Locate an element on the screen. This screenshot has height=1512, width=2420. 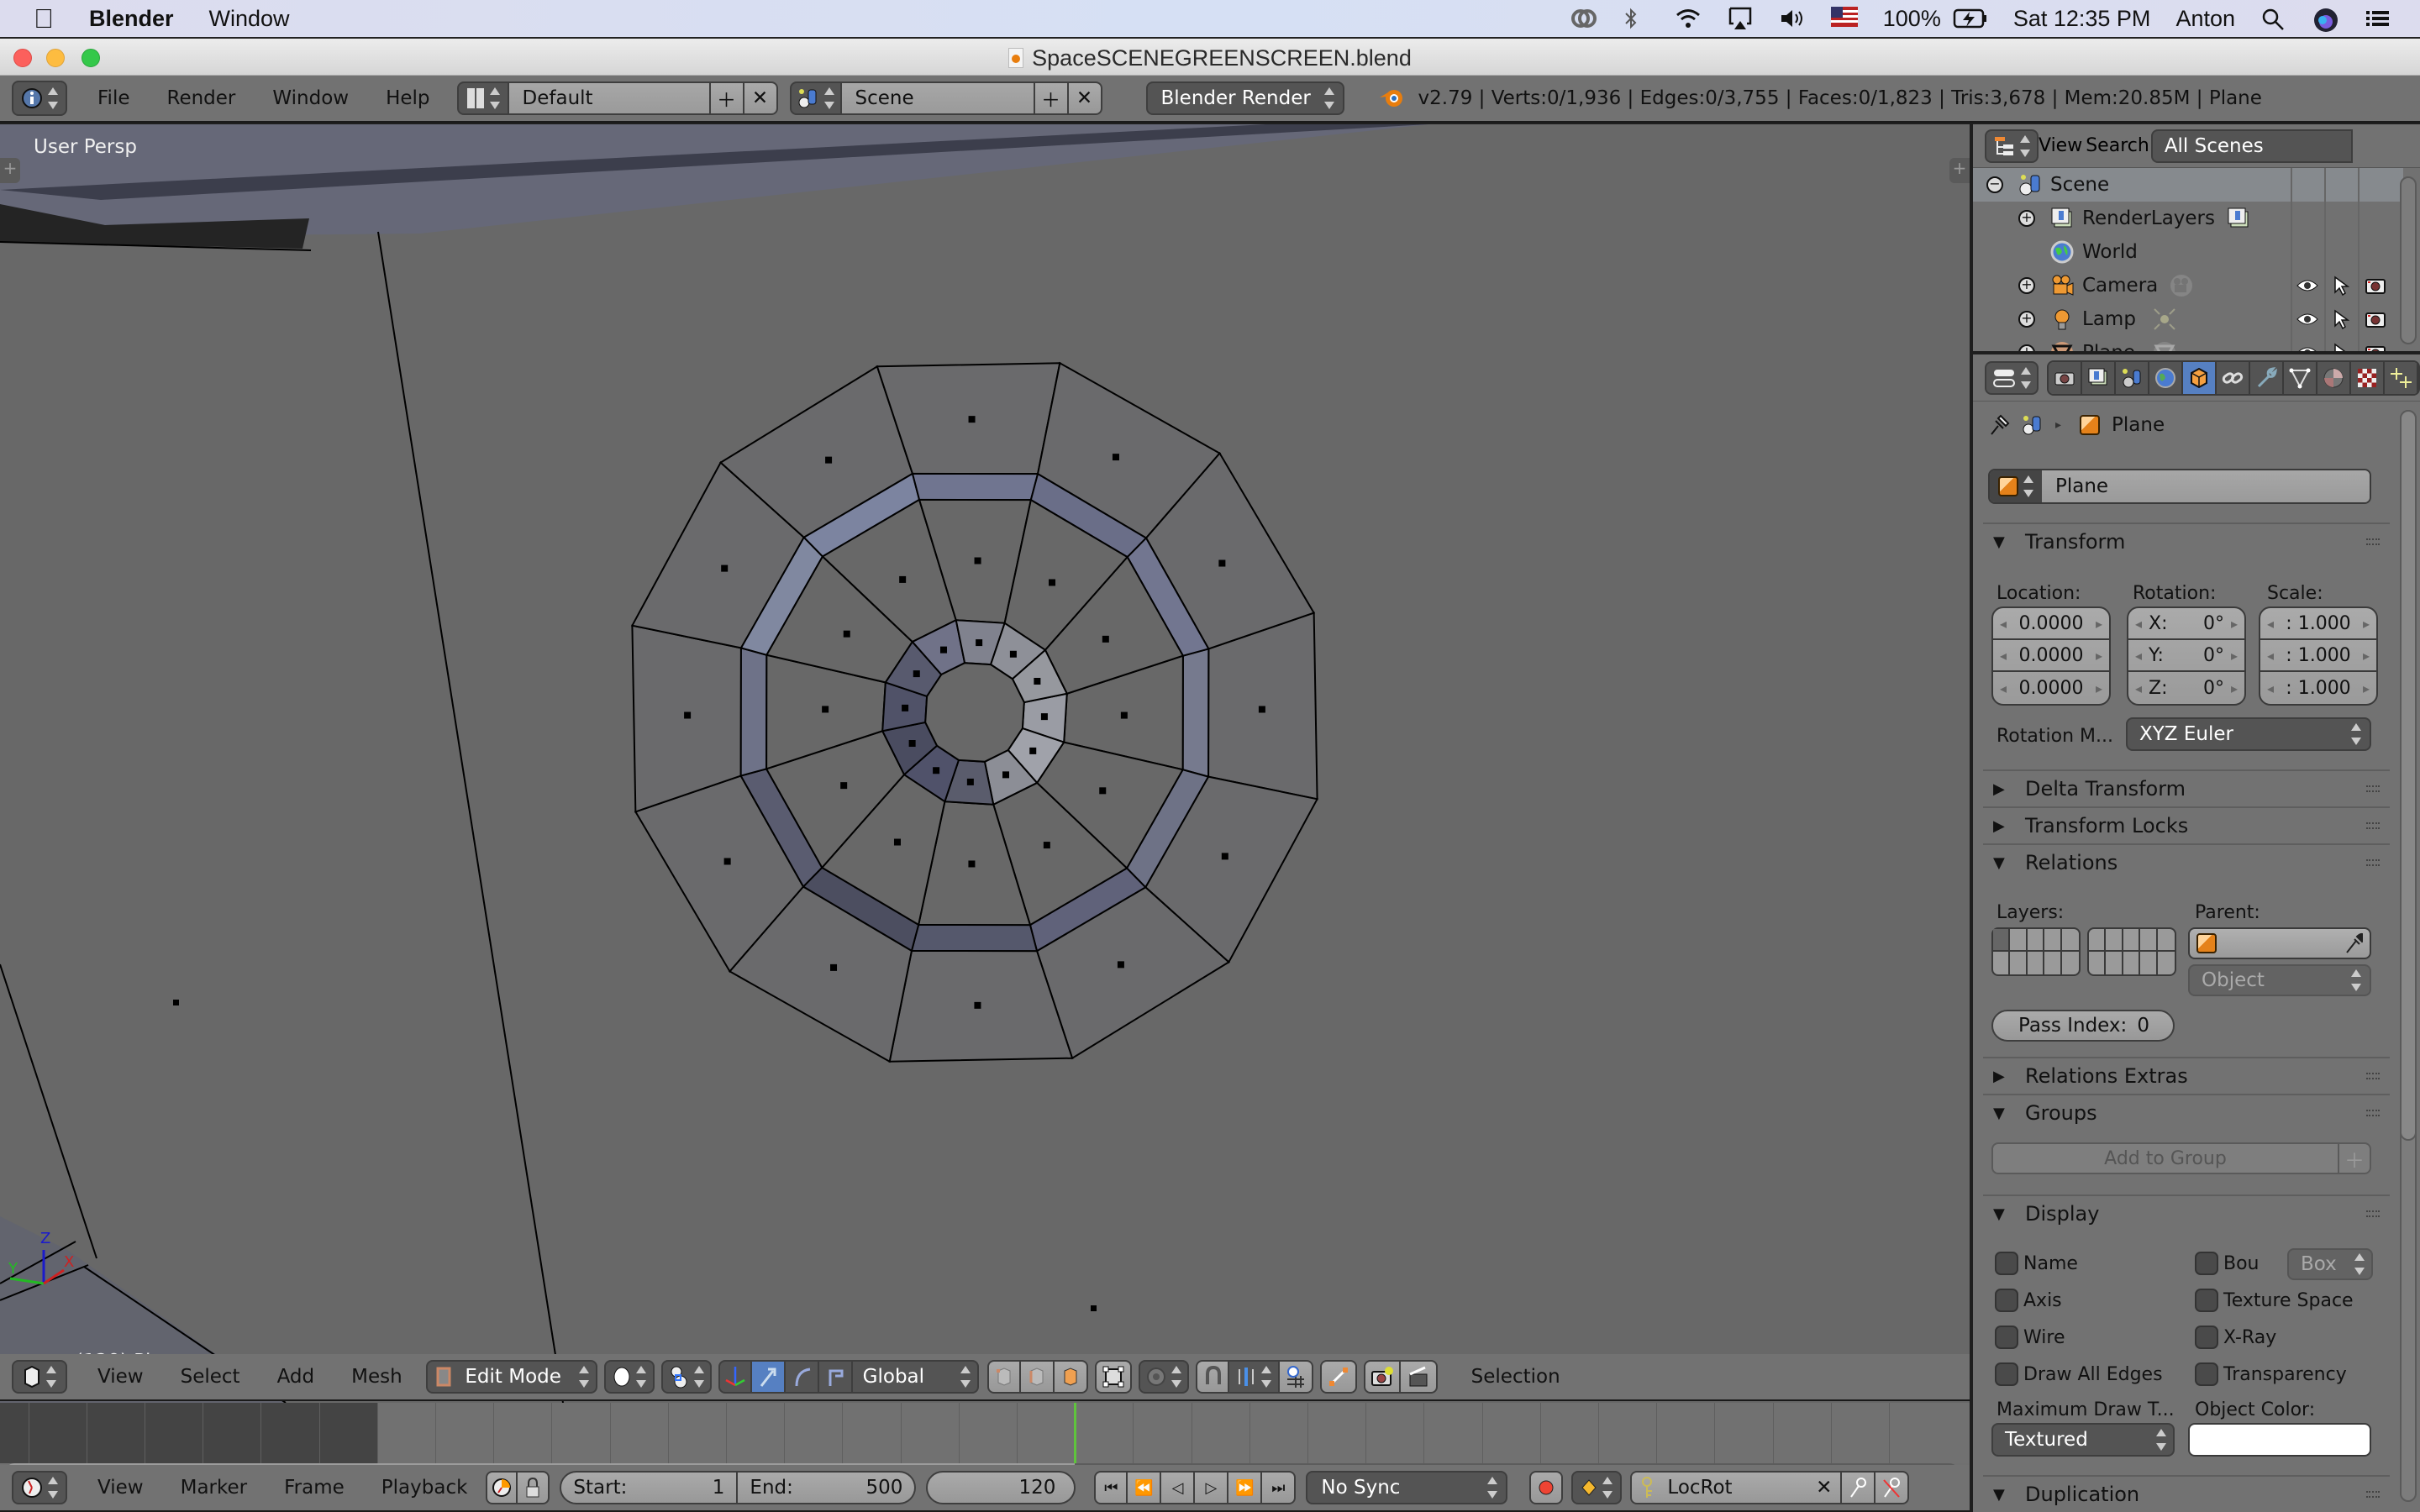
sync-mode-dropdown: No Sync is located at coordinates (1407, 1487).